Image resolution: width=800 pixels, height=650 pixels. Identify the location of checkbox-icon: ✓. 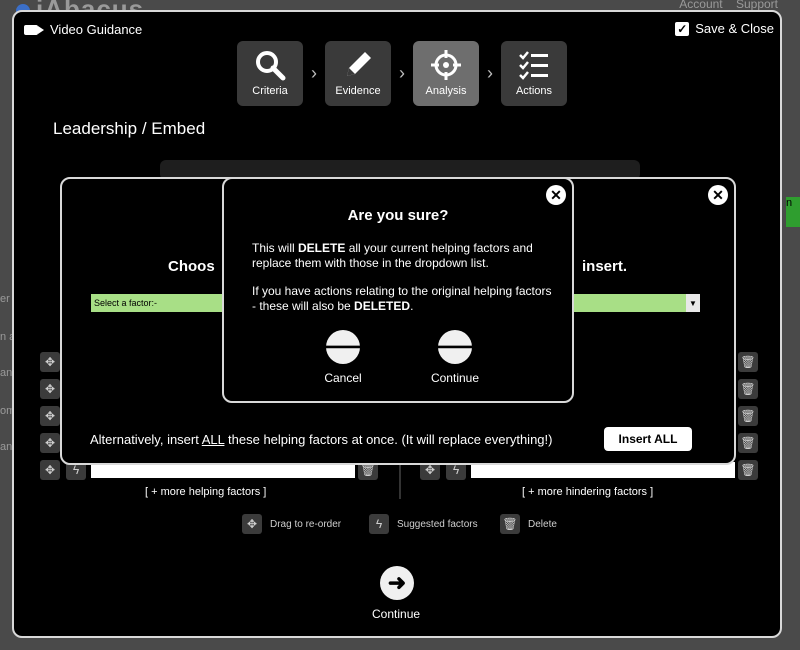
(682, 28).